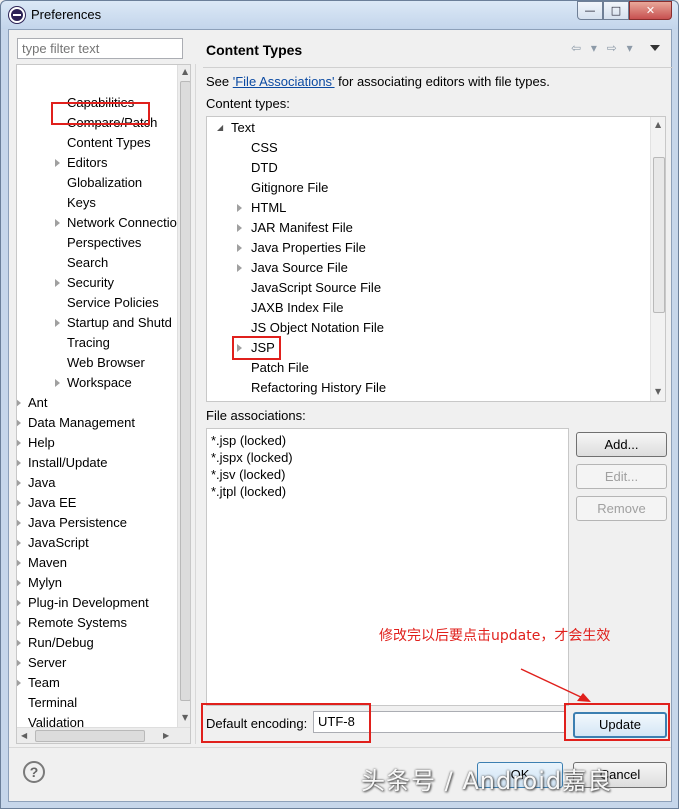 The height and width of the screenshot is (809, 679). I want to click on desc-prefix: See, so click(219, 81).